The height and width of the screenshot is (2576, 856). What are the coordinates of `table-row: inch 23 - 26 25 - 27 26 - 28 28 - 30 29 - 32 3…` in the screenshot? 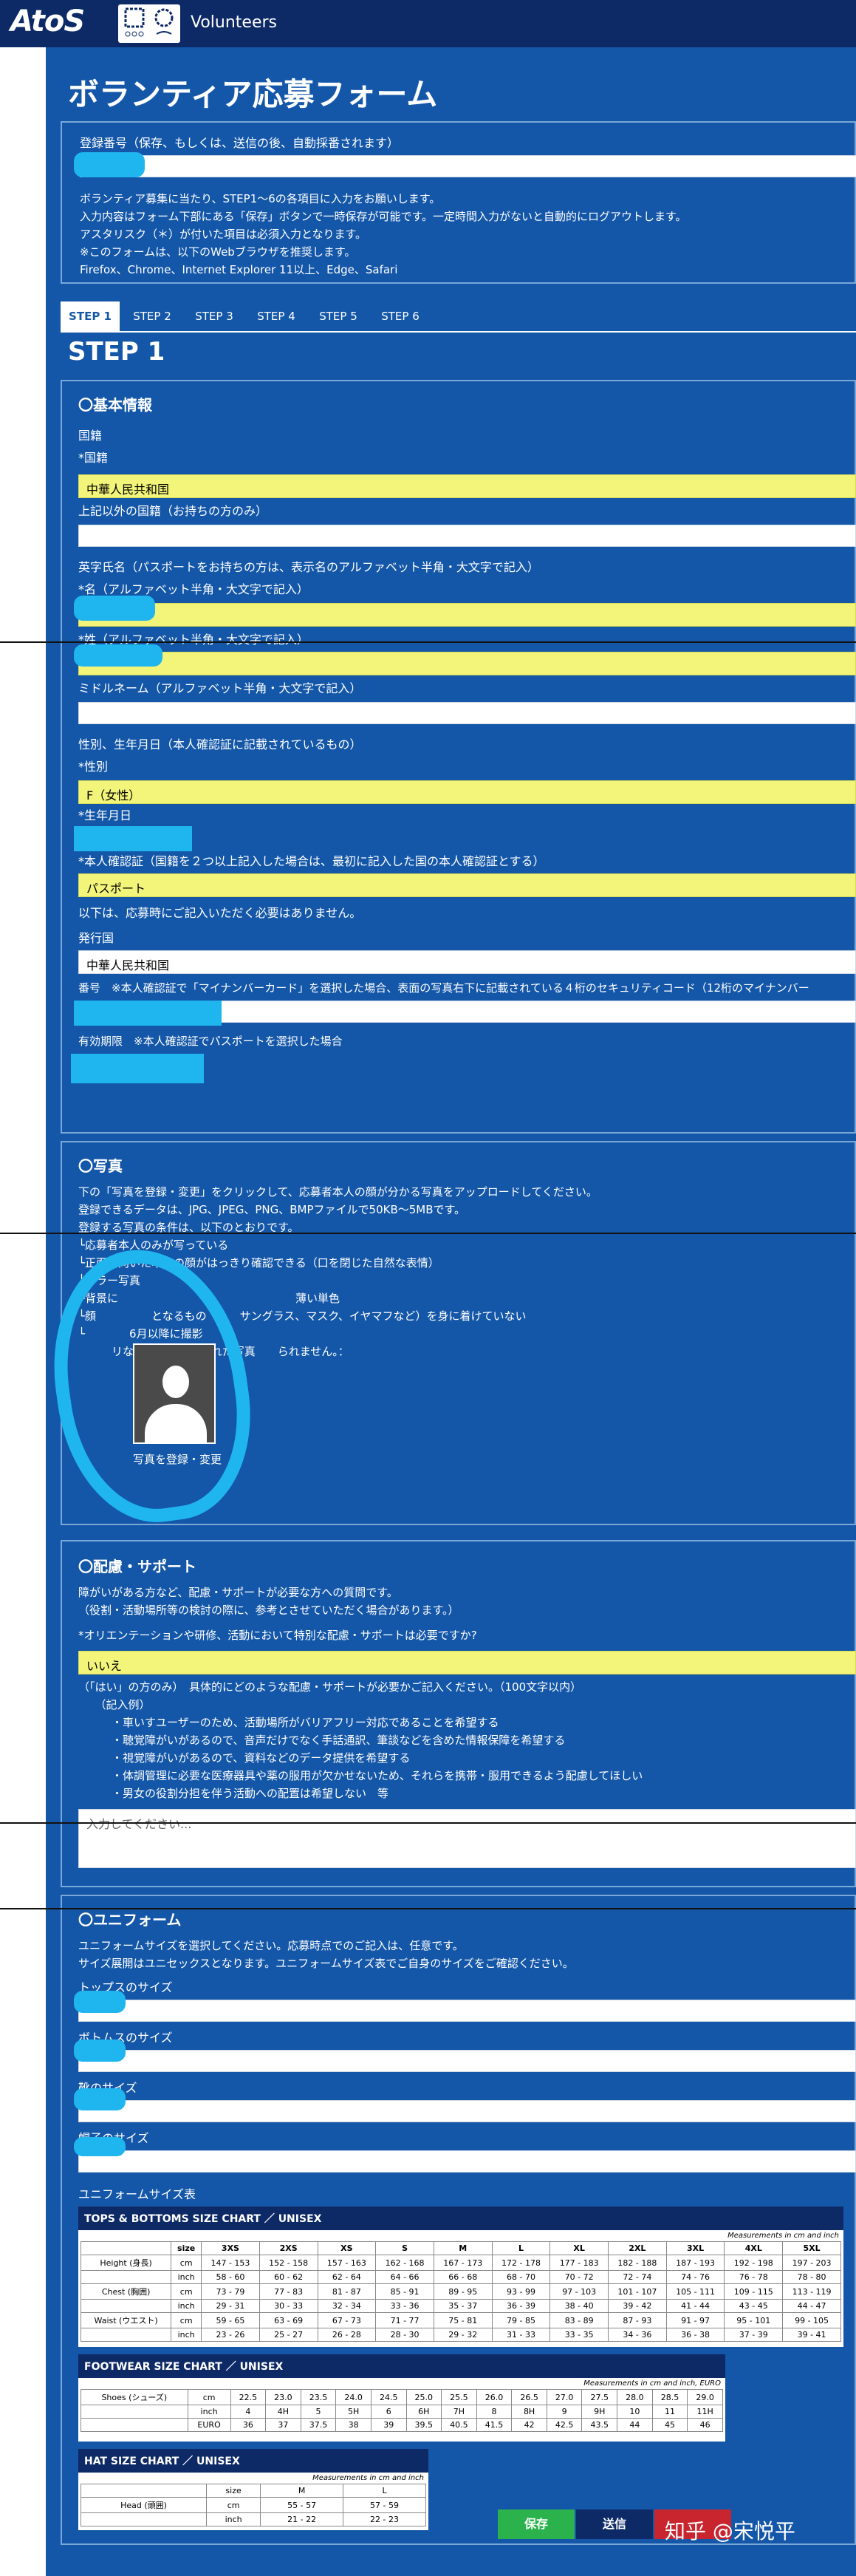 It's located at (460, 2335).